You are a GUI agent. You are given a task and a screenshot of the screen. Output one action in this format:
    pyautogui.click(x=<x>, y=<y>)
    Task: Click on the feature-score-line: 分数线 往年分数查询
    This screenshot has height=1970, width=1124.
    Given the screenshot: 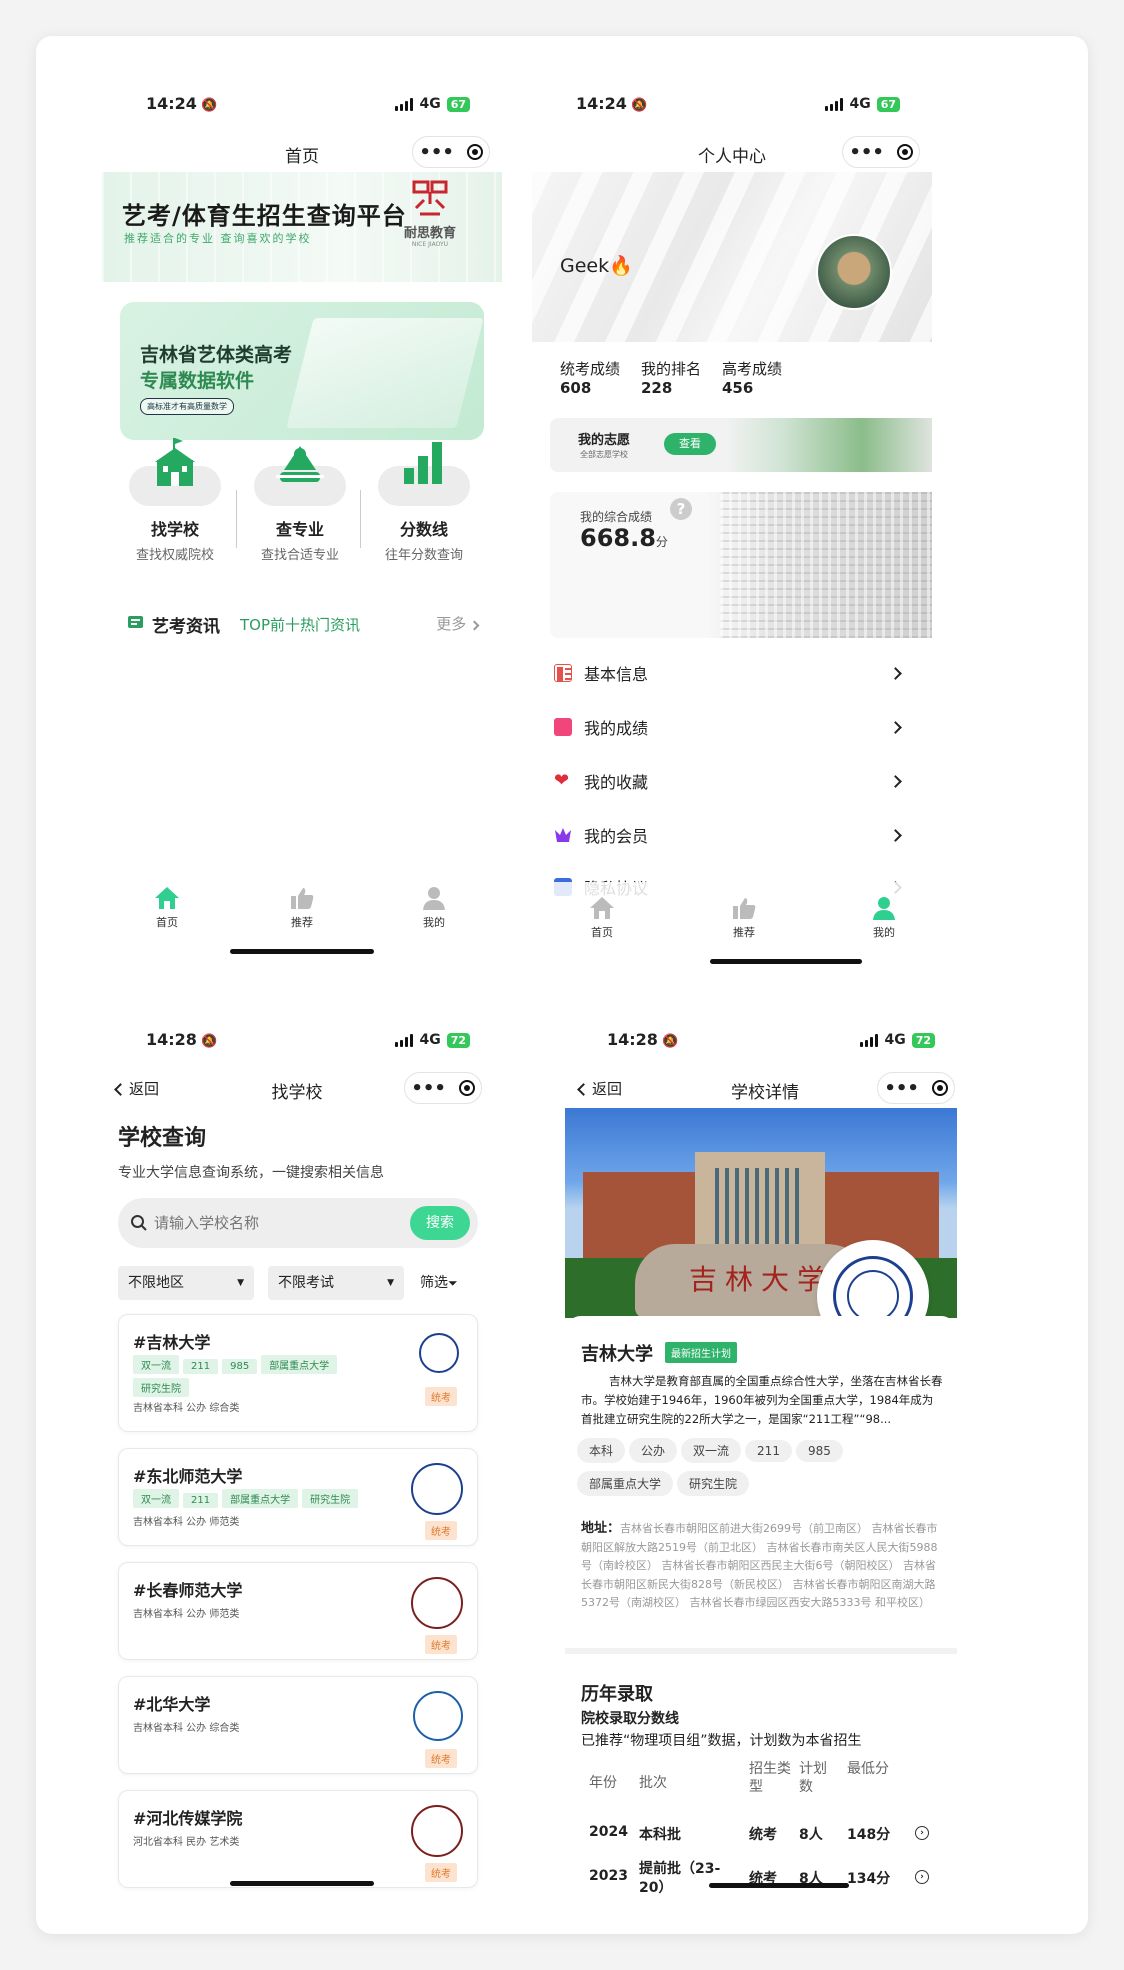 What is the action you would take?
    pyautogui.click(x=424, y=502)
    